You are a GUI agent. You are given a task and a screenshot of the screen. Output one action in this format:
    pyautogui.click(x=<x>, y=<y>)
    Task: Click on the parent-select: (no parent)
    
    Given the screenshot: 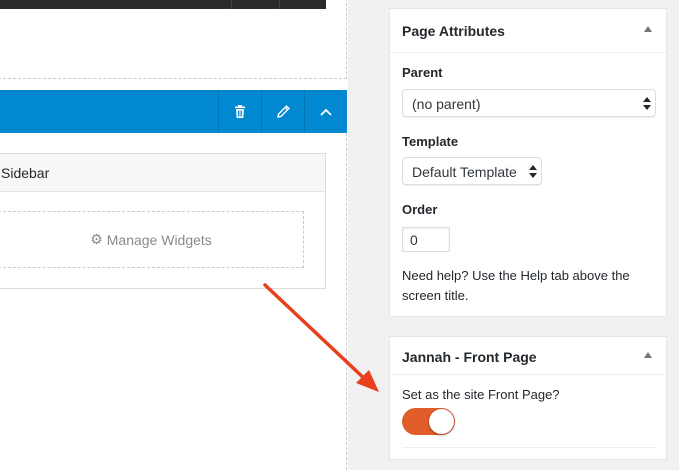 What is the action you would take?
    pyautogui.click(x=529, y=103)
    